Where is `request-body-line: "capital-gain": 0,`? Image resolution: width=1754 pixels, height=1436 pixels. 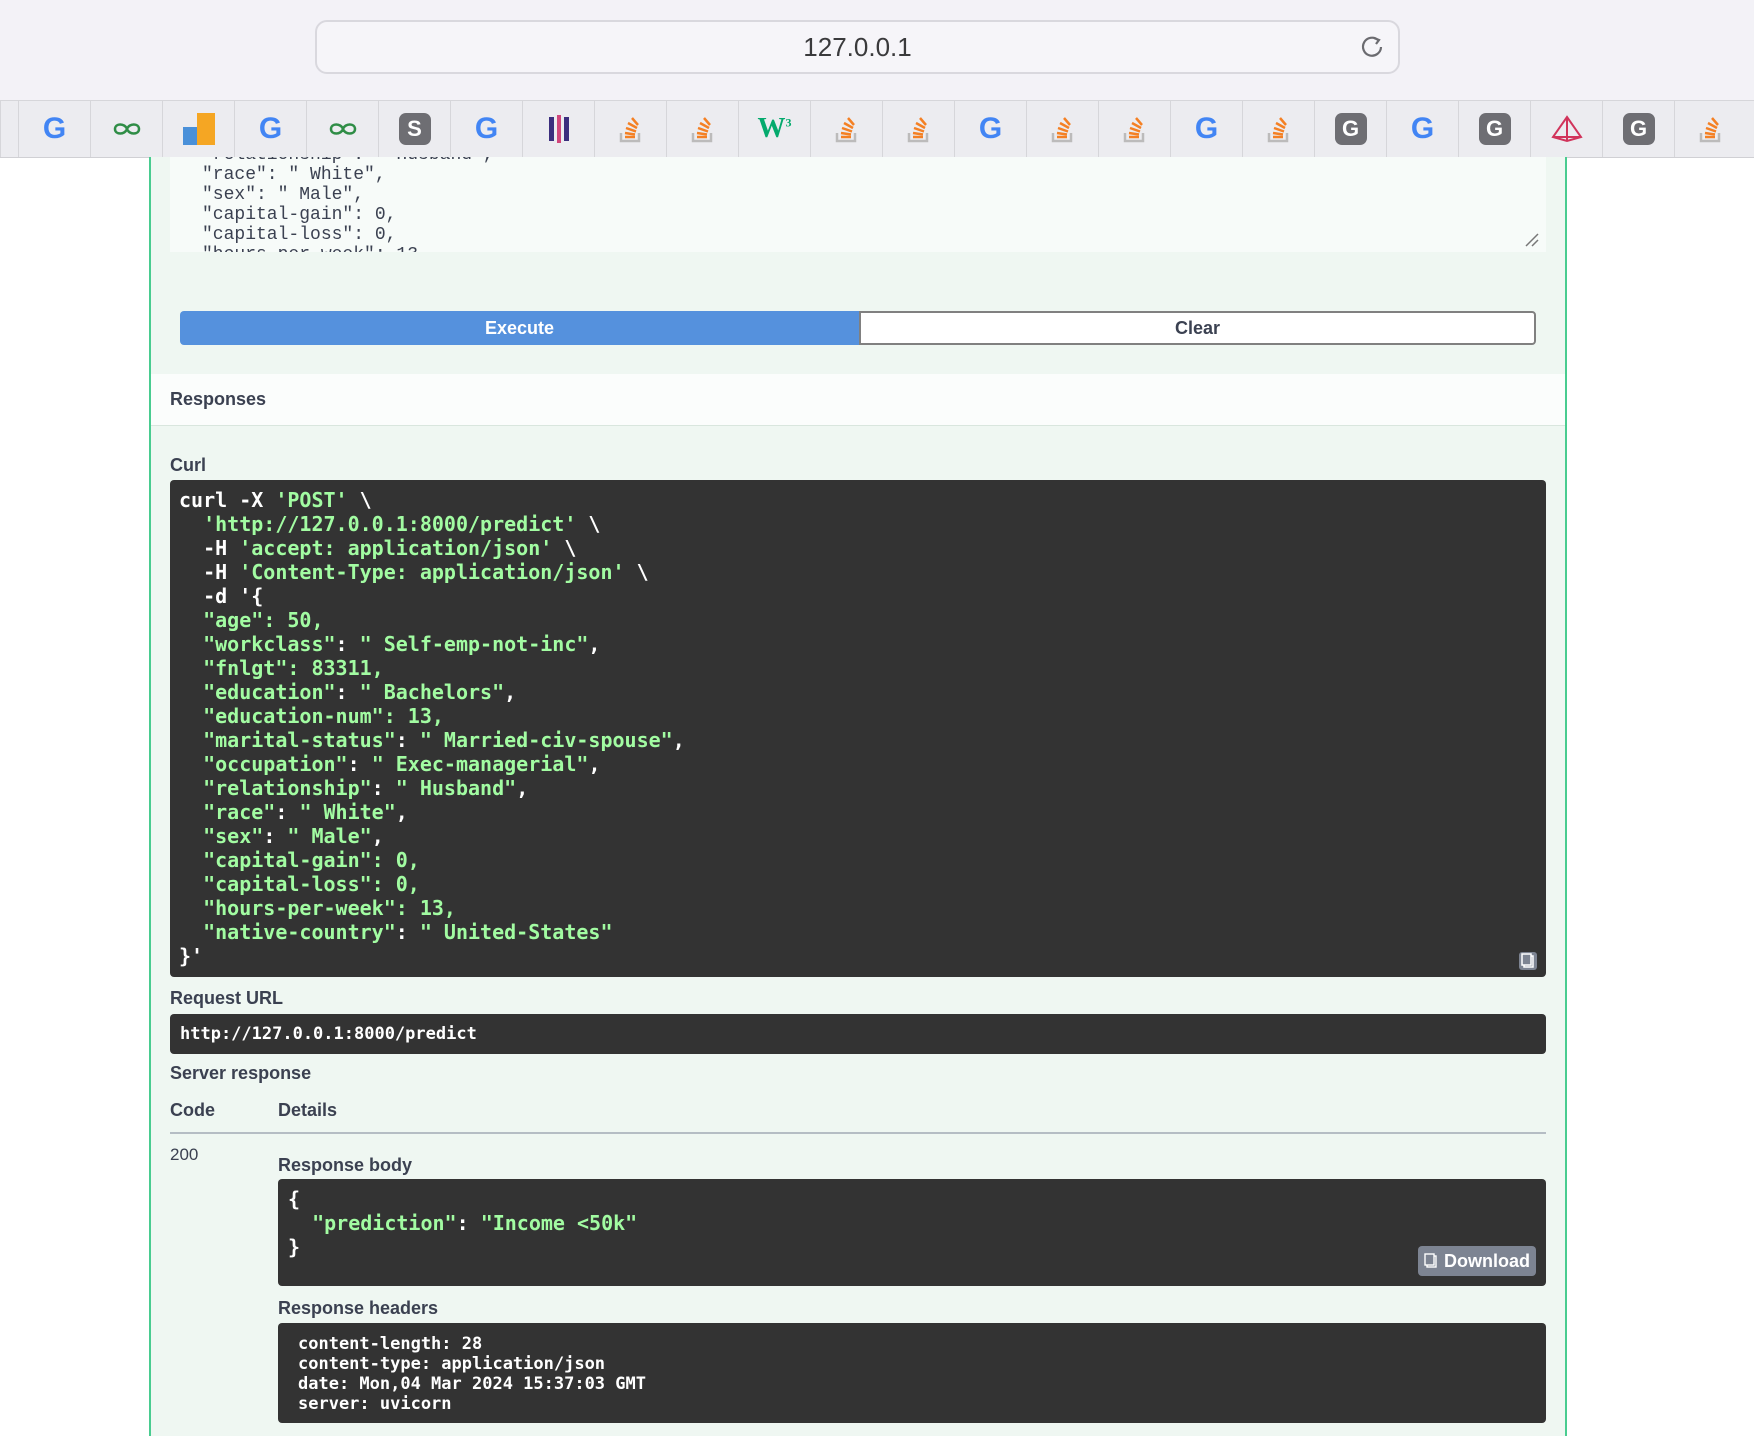
request-body-line: "capital-gain": 0, is located at coordinates (299, 215).